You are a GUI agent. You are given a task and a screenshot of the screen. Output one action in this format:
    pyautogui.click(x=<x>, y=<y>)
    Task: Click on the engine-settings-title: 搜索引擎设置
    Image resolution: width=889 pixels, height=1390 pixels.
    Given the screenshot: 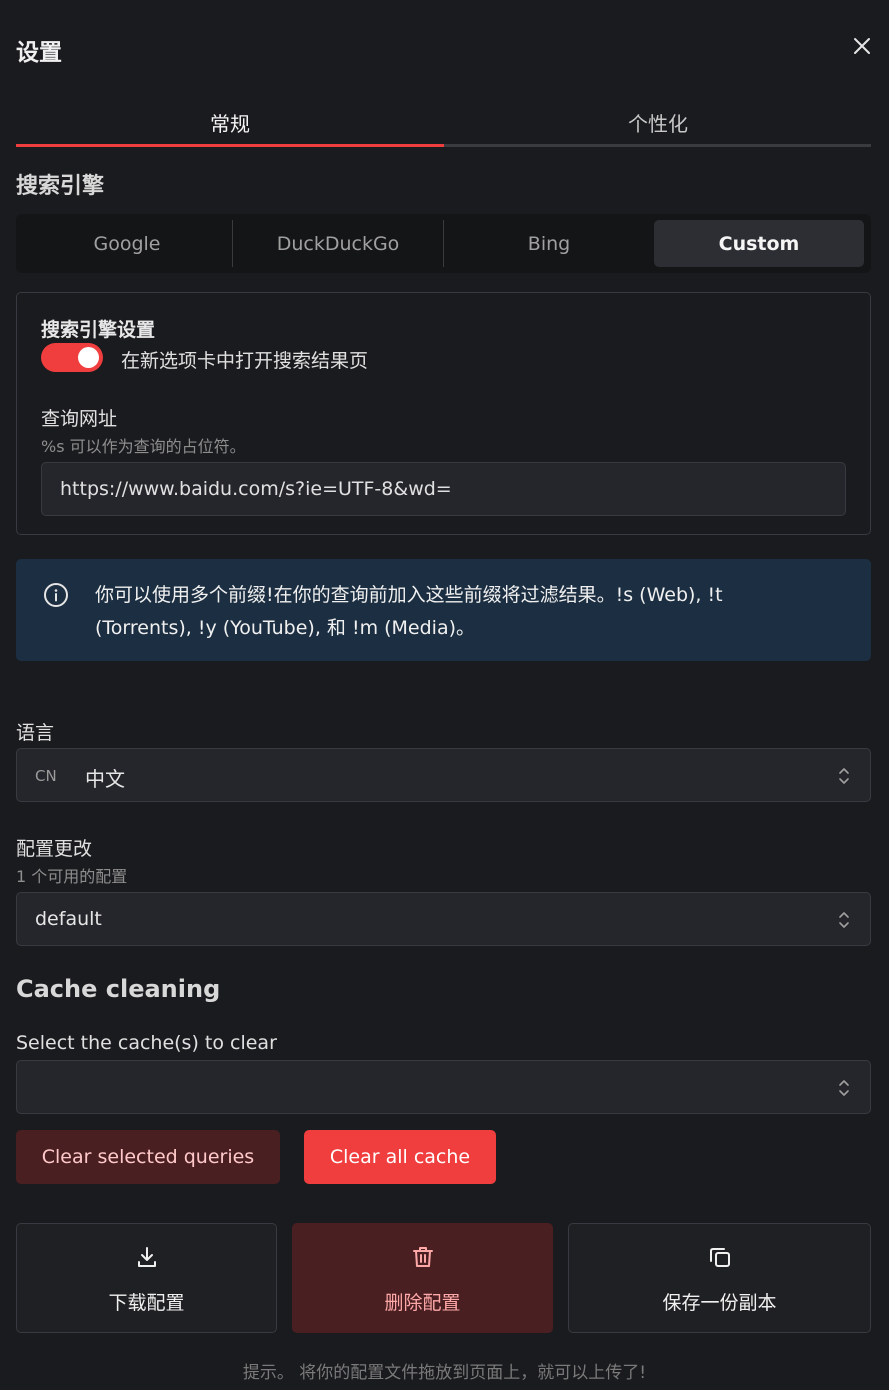 What is the action you would take?
    pyautogui.click(x=98, y=330)
    